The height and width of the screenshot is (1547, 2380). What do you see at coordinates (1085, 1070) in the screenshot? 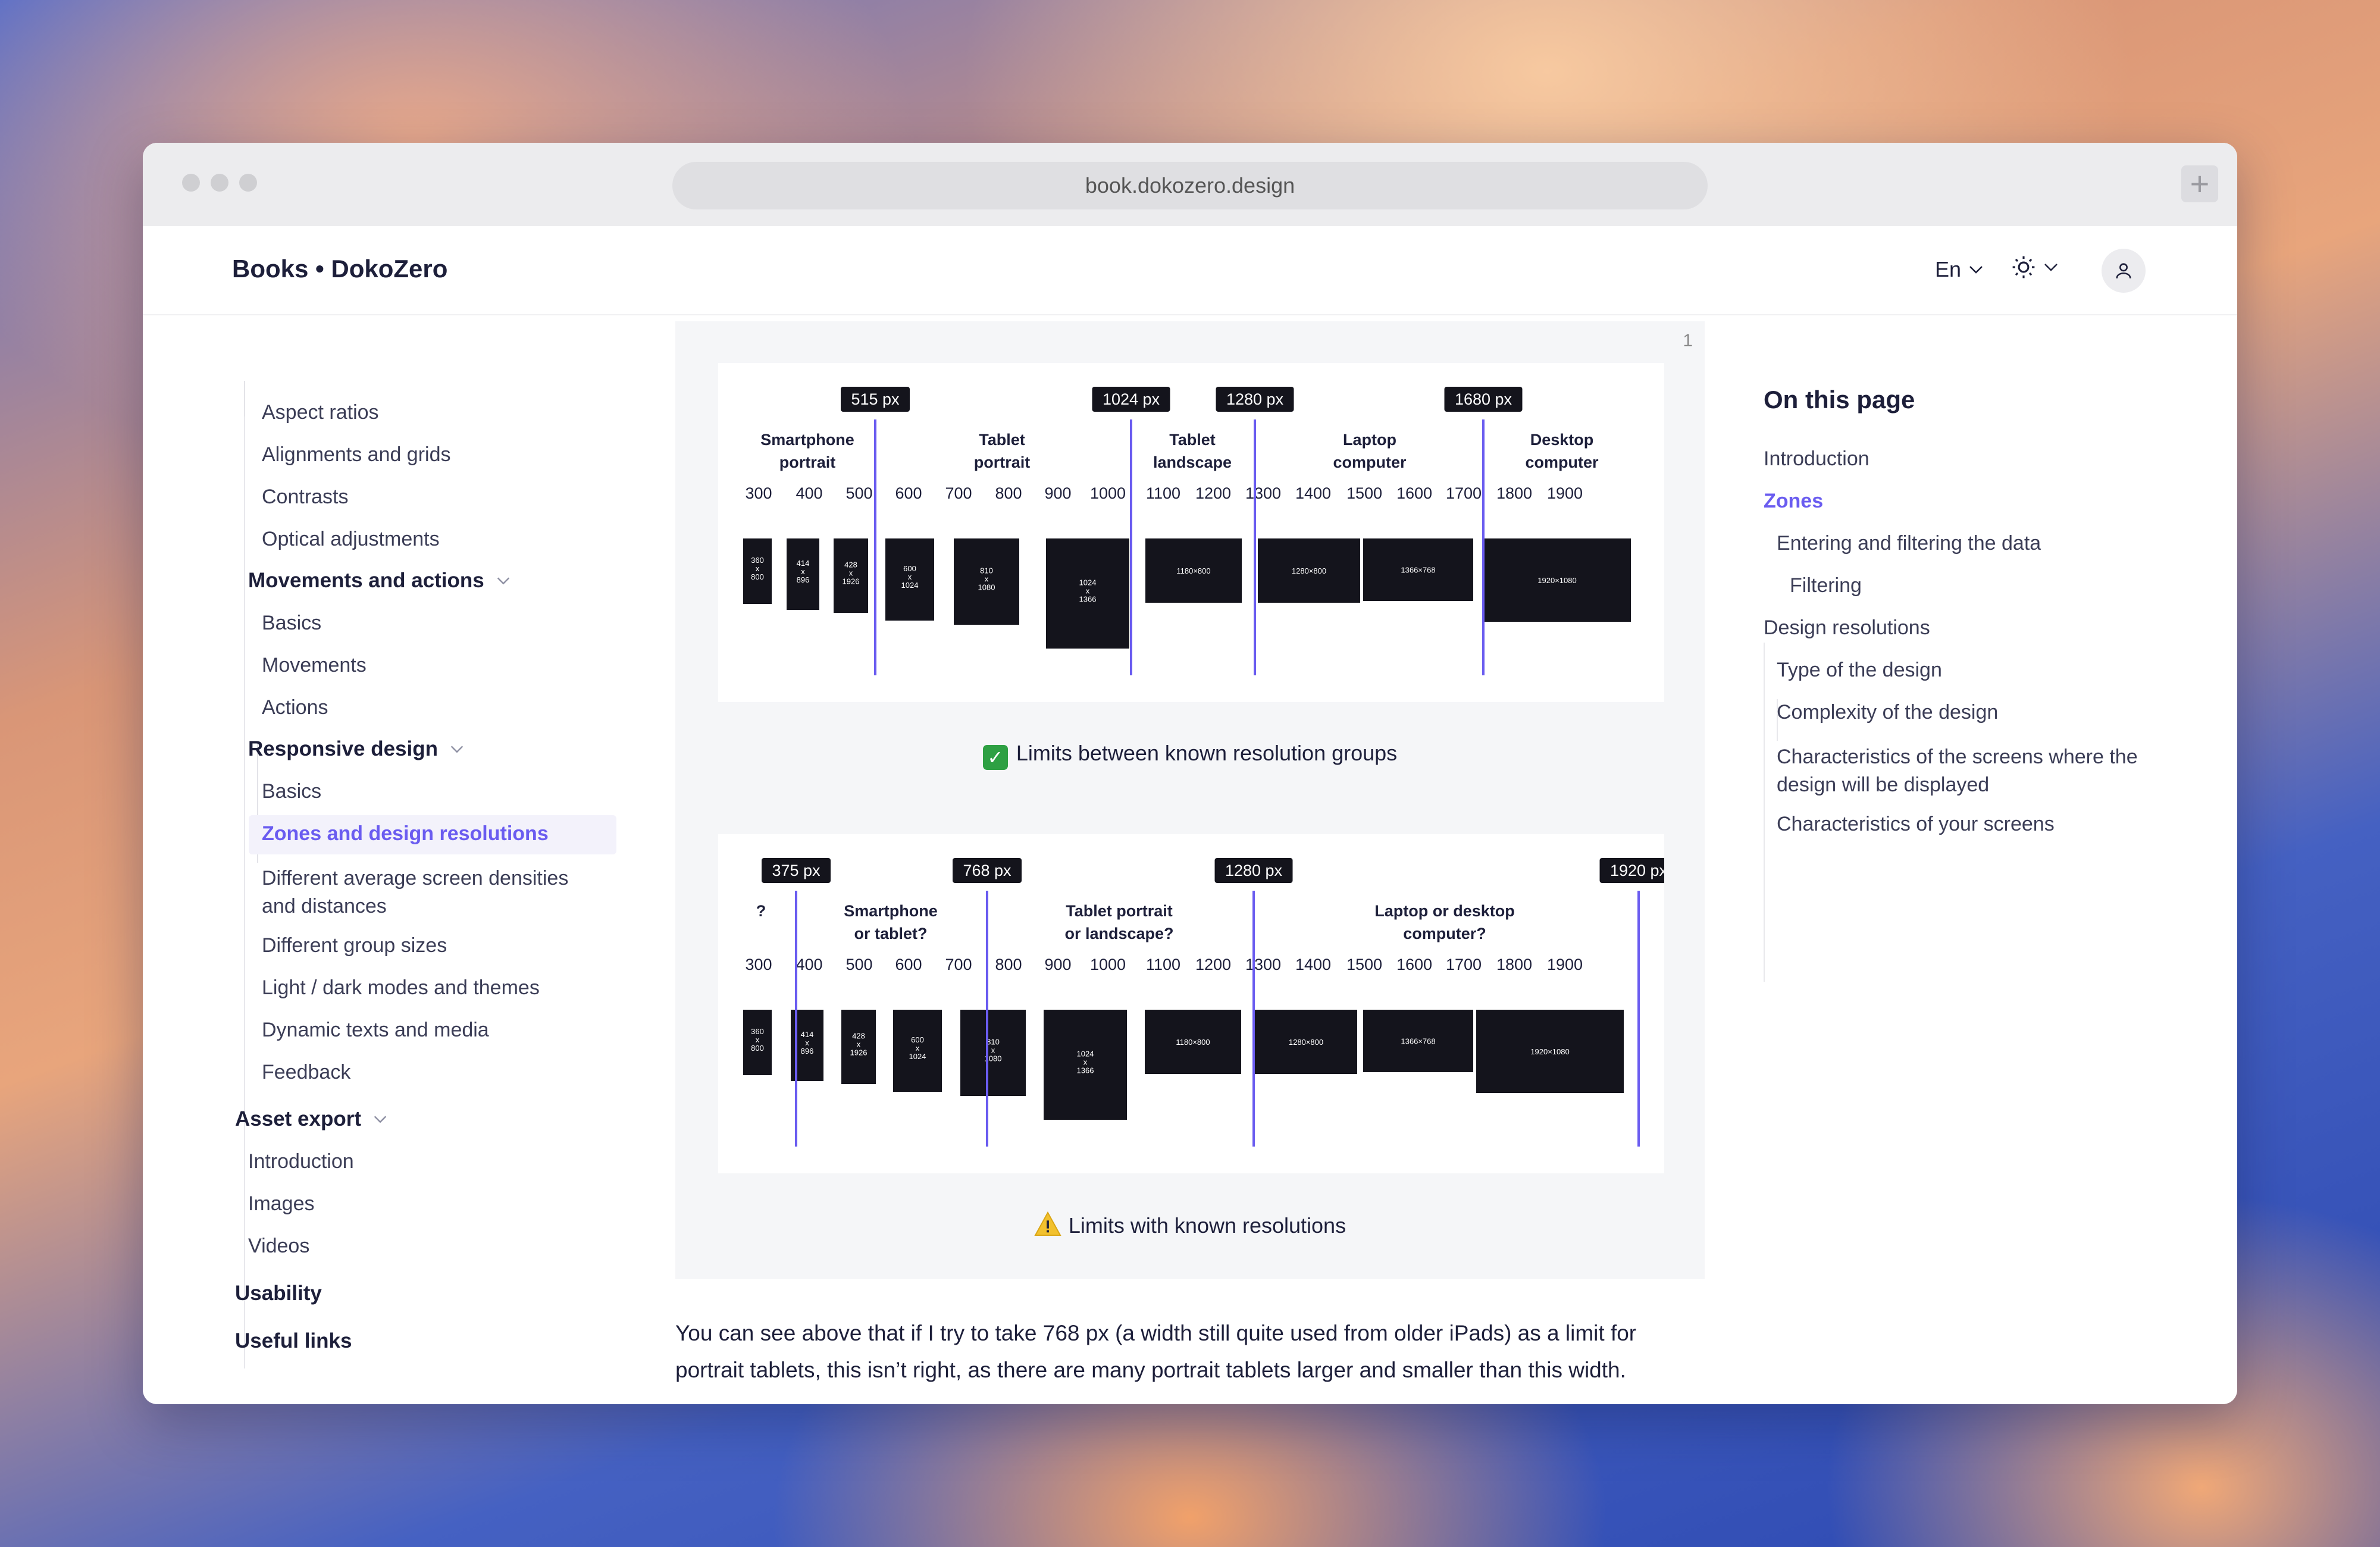
I see `screen-label: 1366` at bounding box center [1085, 1070].